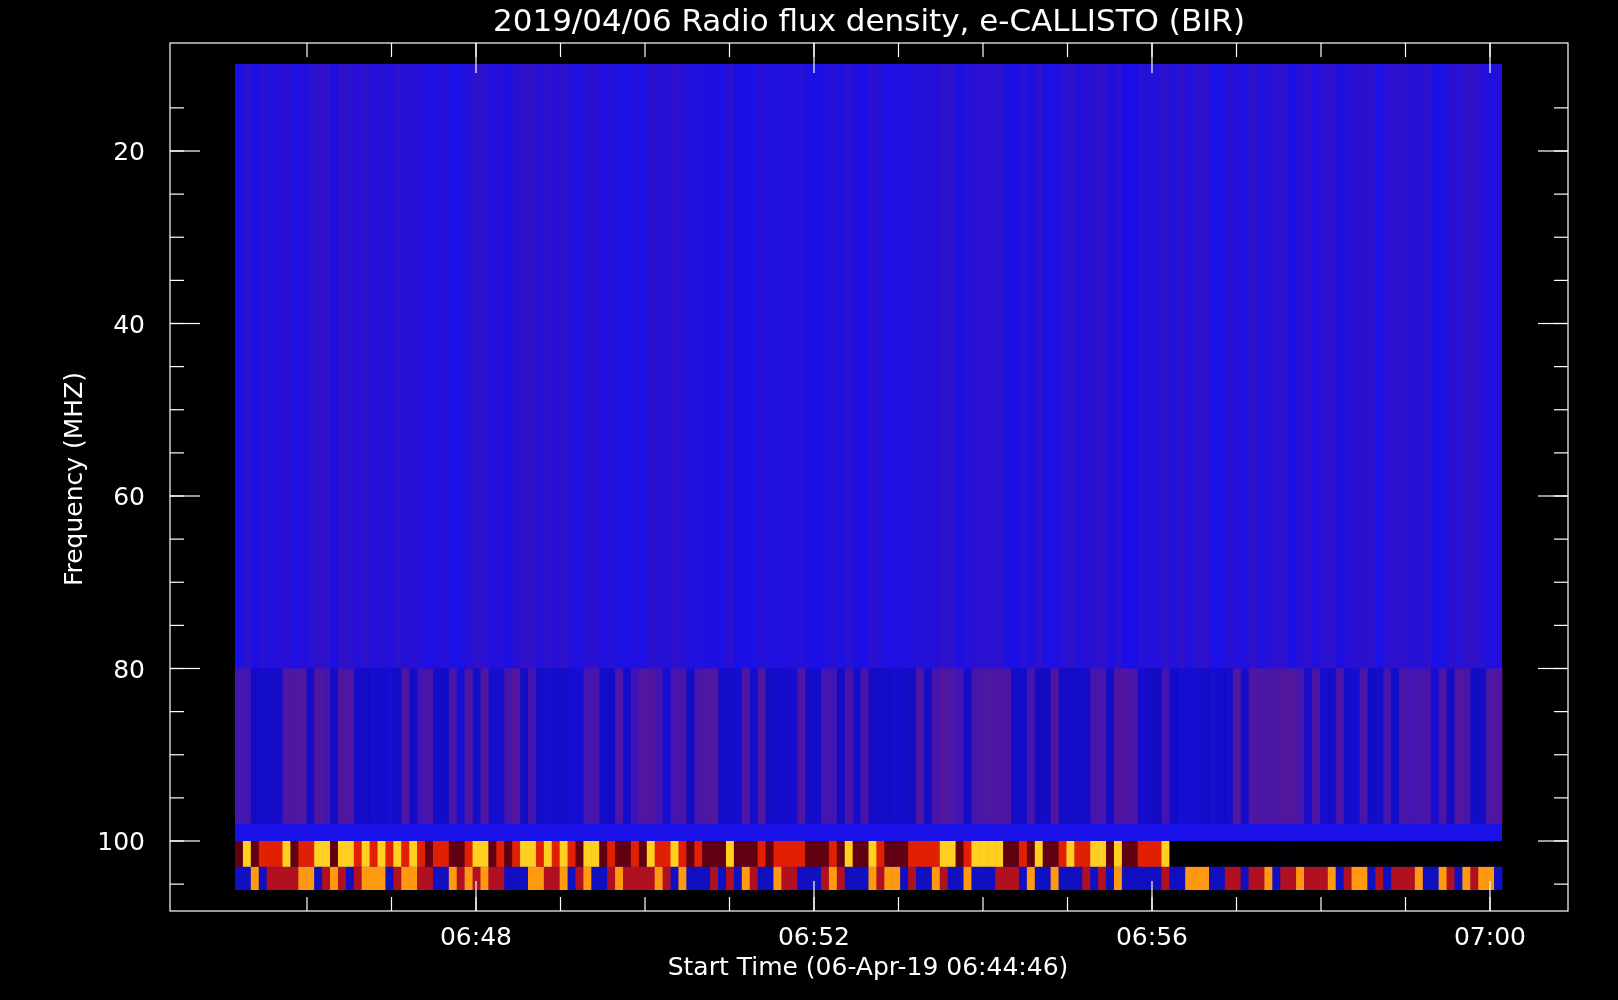 Image resolution: width=1618 pixels, height=1000 pixels. Describe the element at coordinates (129, 324) in the screenshot. I see `y-tick-label: 40` at that location.